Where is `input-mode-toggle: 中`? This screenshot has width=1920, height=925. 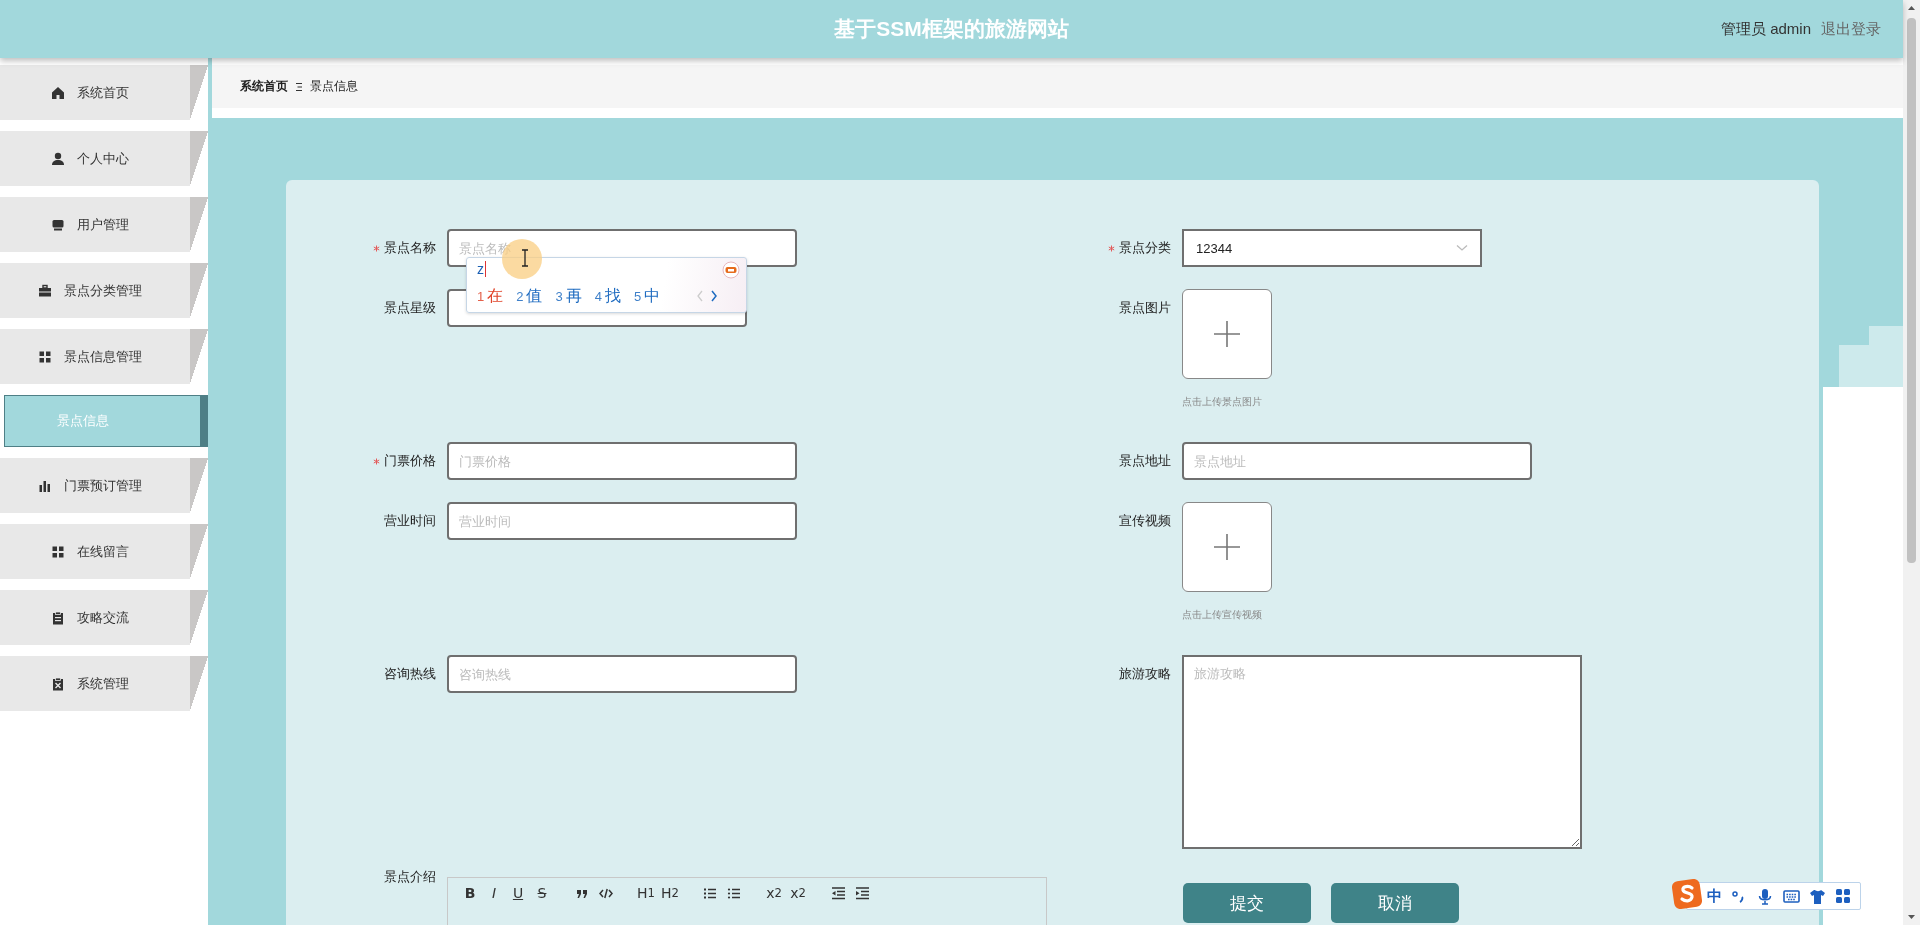 input-mode-toggle: 中 is located at coordinates (1714, 896).